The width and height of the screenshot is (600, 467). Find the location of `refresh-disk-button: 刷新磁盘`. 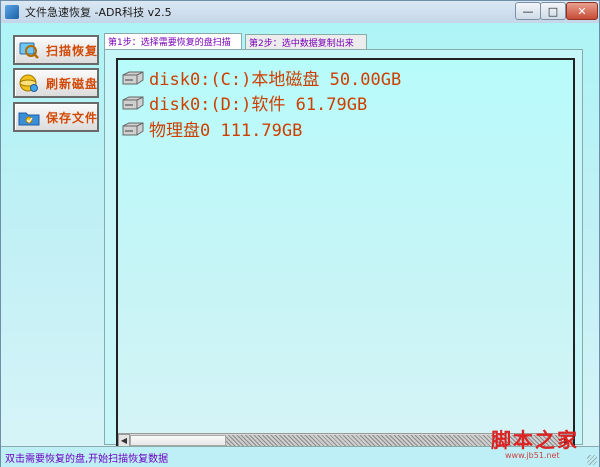

refresh-disk-button: 刷新磁盘 is located at coordinates (56, 83).